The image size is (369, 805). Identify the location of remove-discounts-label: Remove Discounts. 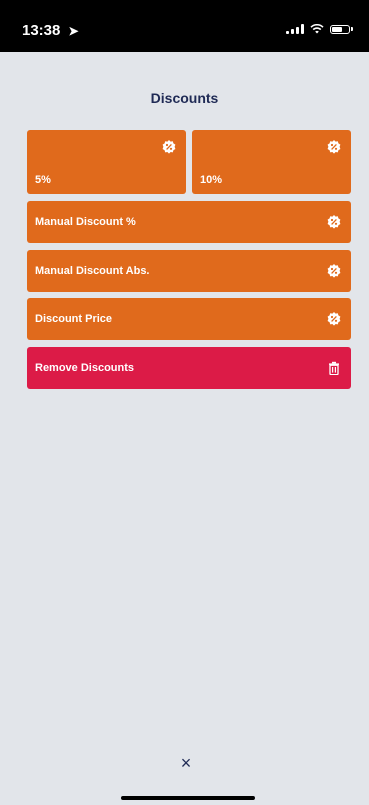
(85, 368).